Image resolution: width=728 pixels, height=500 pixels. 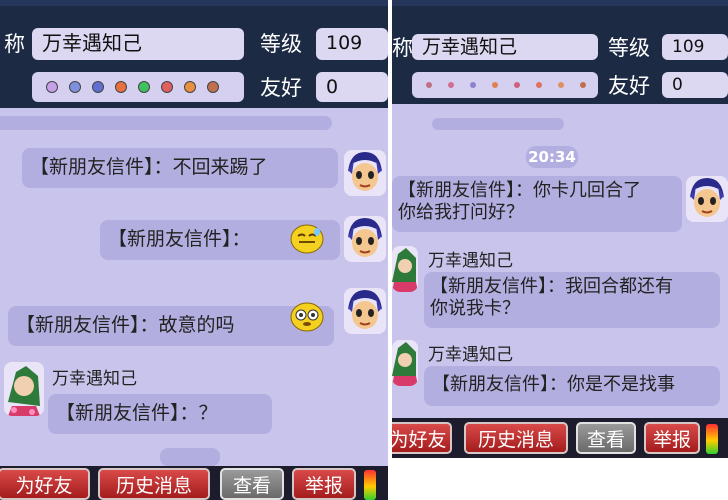 I want to click on bottom-blank-area, so click(x=560, y=479).